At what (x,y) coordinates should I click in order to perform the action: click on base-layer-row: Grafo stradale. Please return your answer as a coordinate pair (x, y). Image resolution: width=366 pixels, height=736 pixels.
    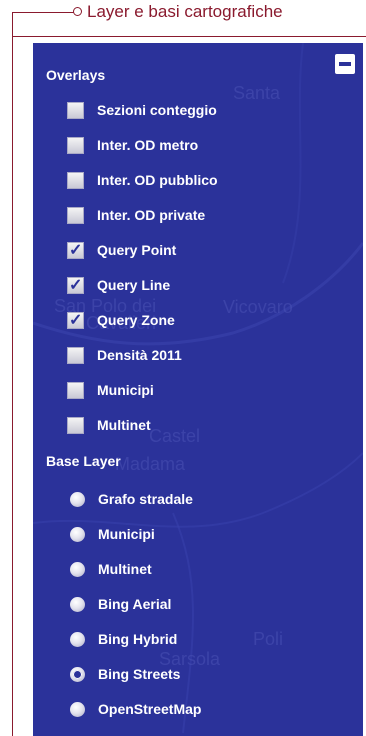
    Looking at the image, I should click on (131, 499).